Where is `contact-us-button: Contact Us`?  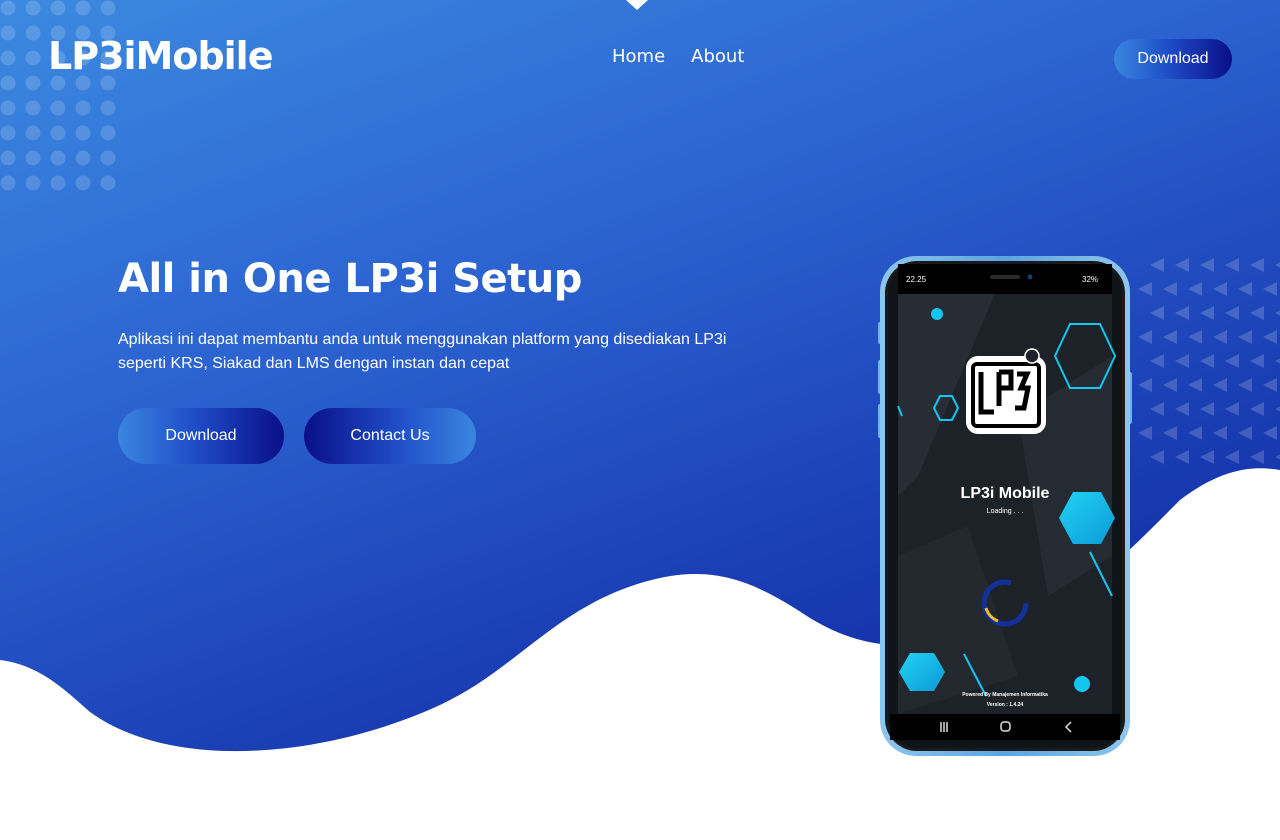
contact-us-button: Contact Us is located at coordinates (390, 436).